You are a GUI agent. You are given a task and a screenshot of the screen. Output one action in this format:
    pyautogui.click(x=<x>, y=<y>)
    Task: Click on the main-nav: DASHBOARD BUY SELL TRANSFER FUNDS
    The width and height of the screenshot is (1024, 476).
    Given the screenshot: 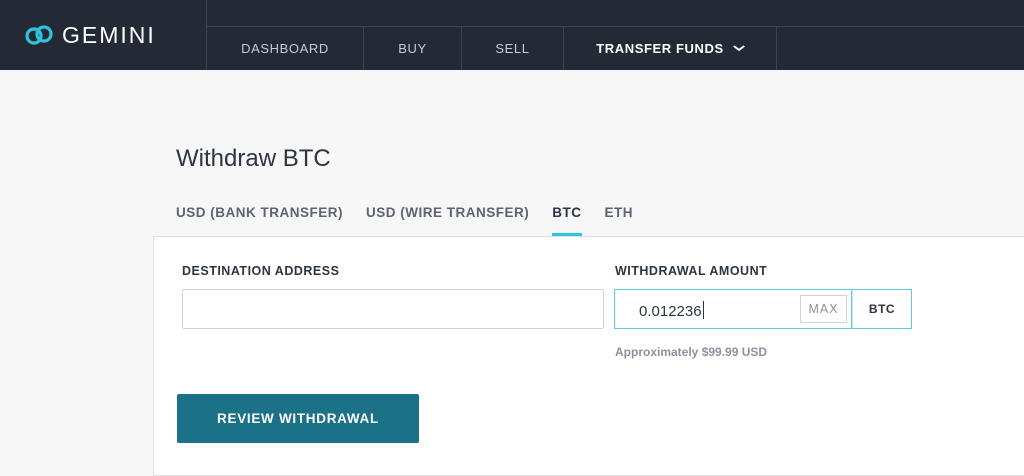 What is the action you would take?
    pyautogui.click(x=492, y=48)
    